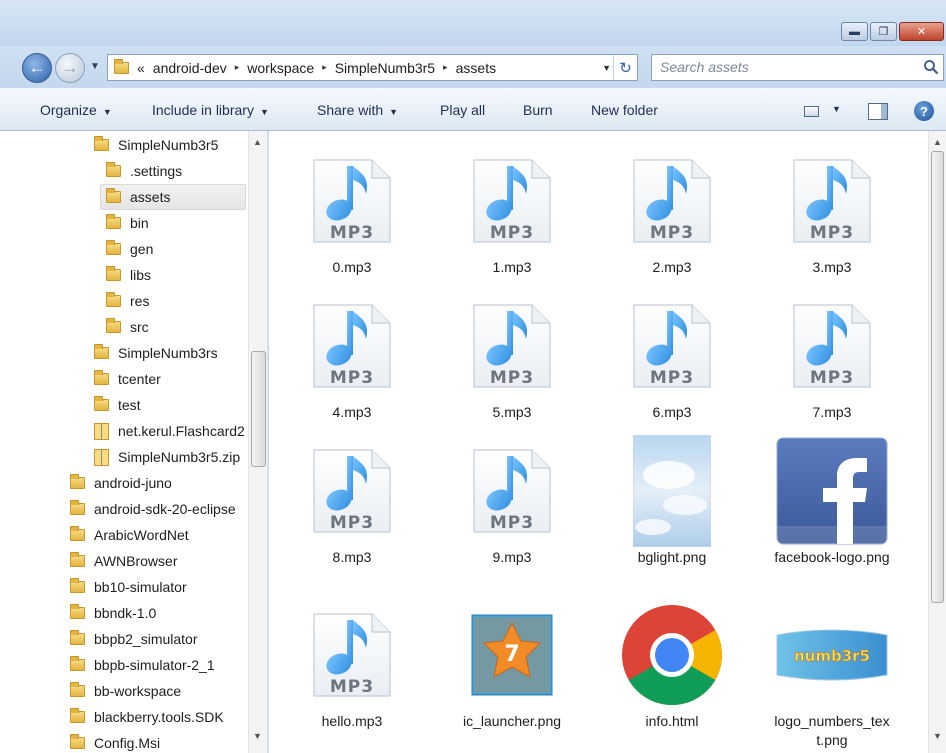 The width and height of the screenshot is (946, 753). I want to click on tree-item: ArabicWordNet, so click(129, 535).